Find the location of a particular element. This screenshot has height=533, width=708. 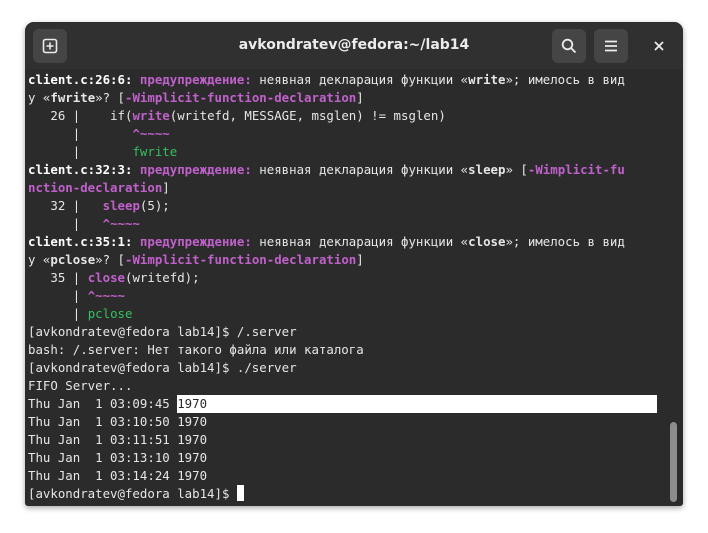

terminal-line: 35 | close(writefd); is located at coordinates (114, 277).